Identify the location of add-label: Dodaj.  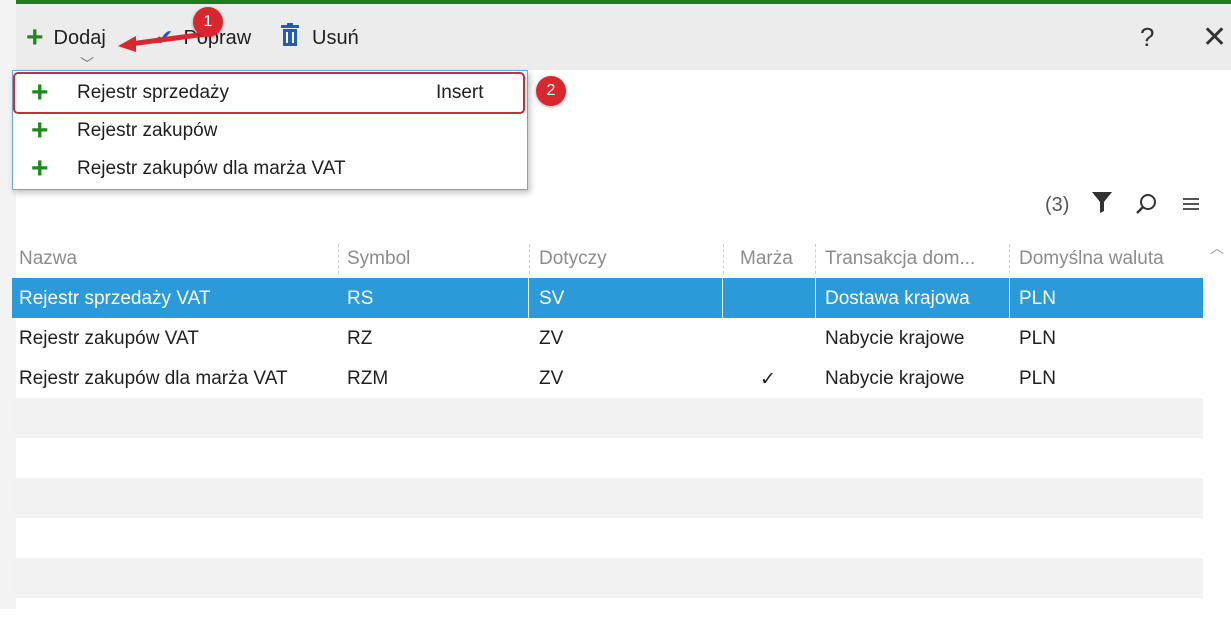
(79, 37).